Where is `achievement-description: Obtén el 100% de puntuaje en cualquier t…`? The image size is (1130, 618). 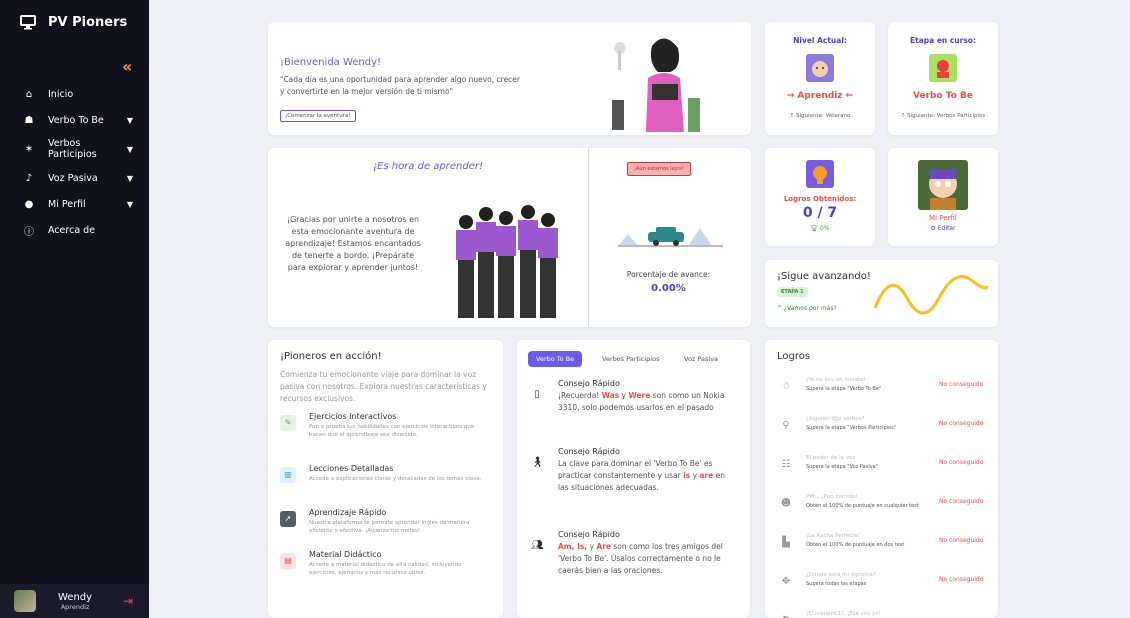
achievement-description: Obtén el 100% de puntuaje en cualquier t… is located at coordinates (862, 506).